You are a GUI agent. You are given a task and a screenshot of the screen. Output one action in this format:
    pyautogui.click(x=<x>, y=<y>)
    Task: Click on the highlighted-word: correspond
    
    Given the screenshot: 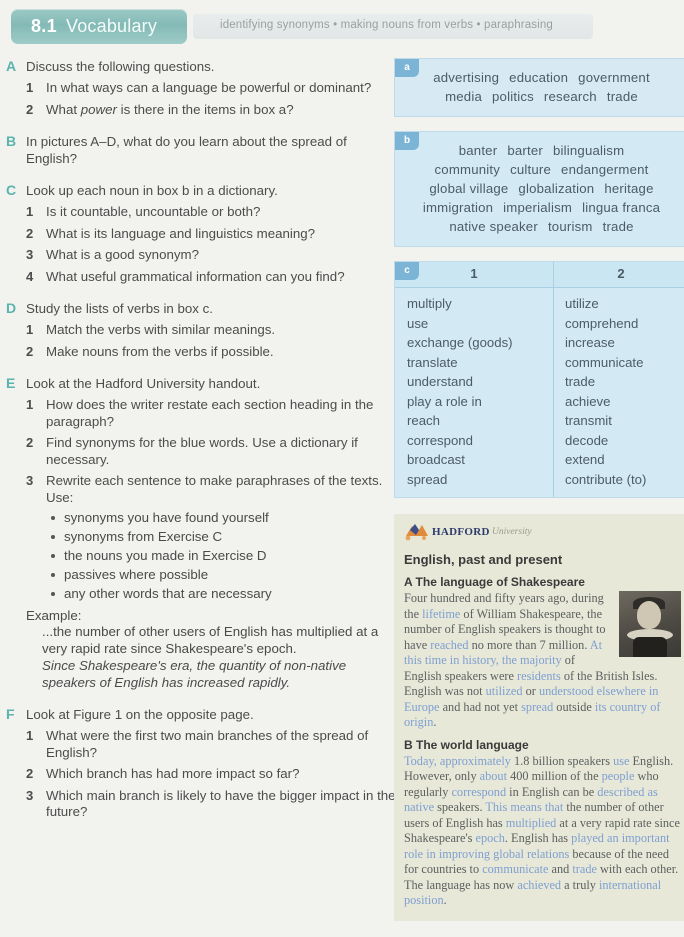 What is the action you would take?
    pyautogui.click(x=479, y=791)
    